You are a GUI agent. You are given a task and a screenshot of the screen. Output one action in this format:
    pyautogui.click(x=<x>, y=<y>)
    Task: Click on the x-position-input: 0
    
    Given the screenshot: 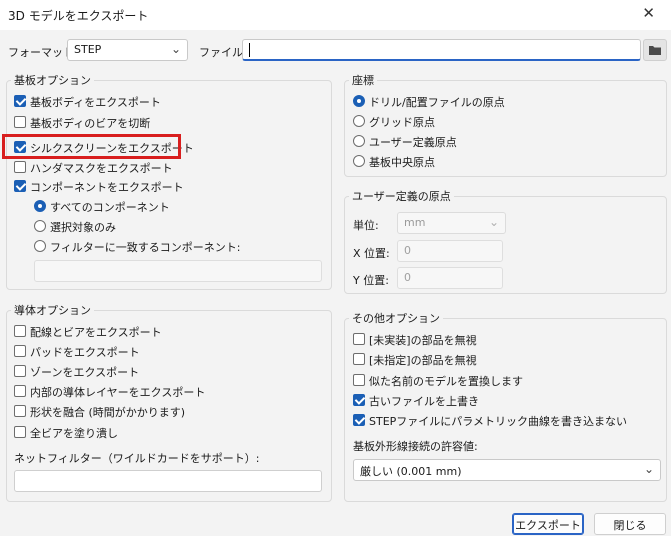 What is the action you would take?
    pyautogui.click(x=450, y=251)
    